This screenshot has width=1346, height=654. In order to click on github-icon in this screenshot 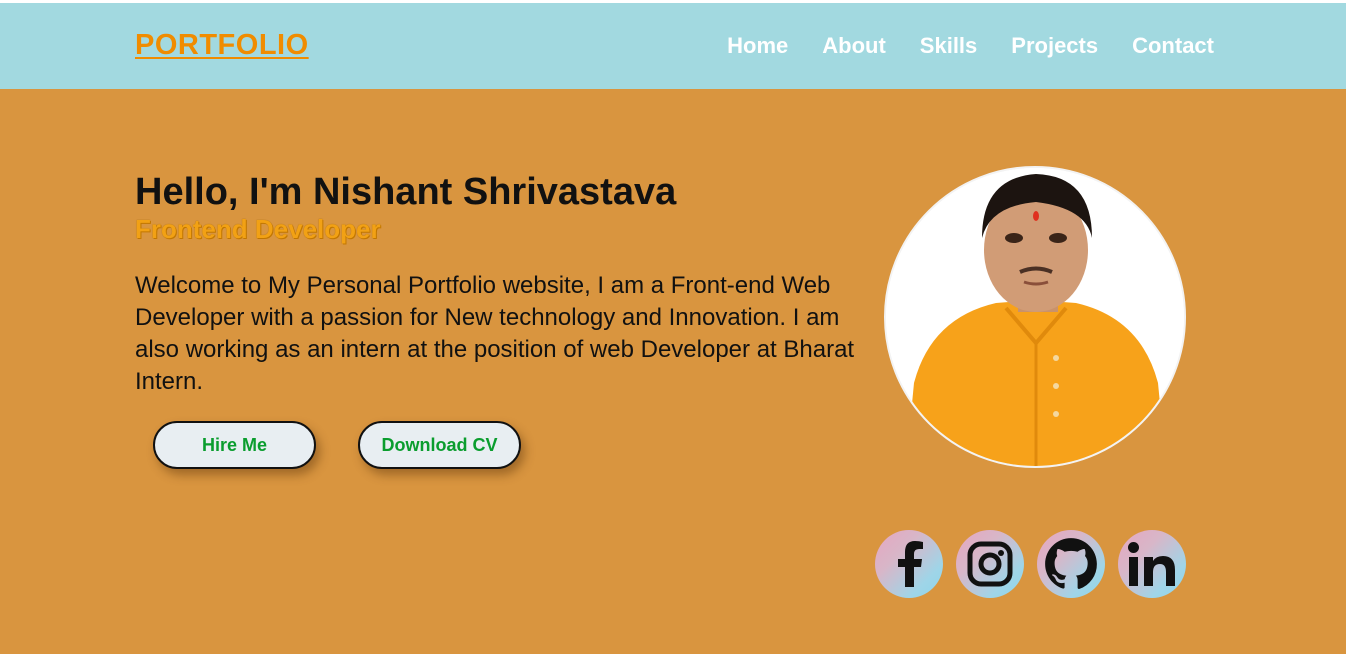, I will do `click(1071, 564)`.